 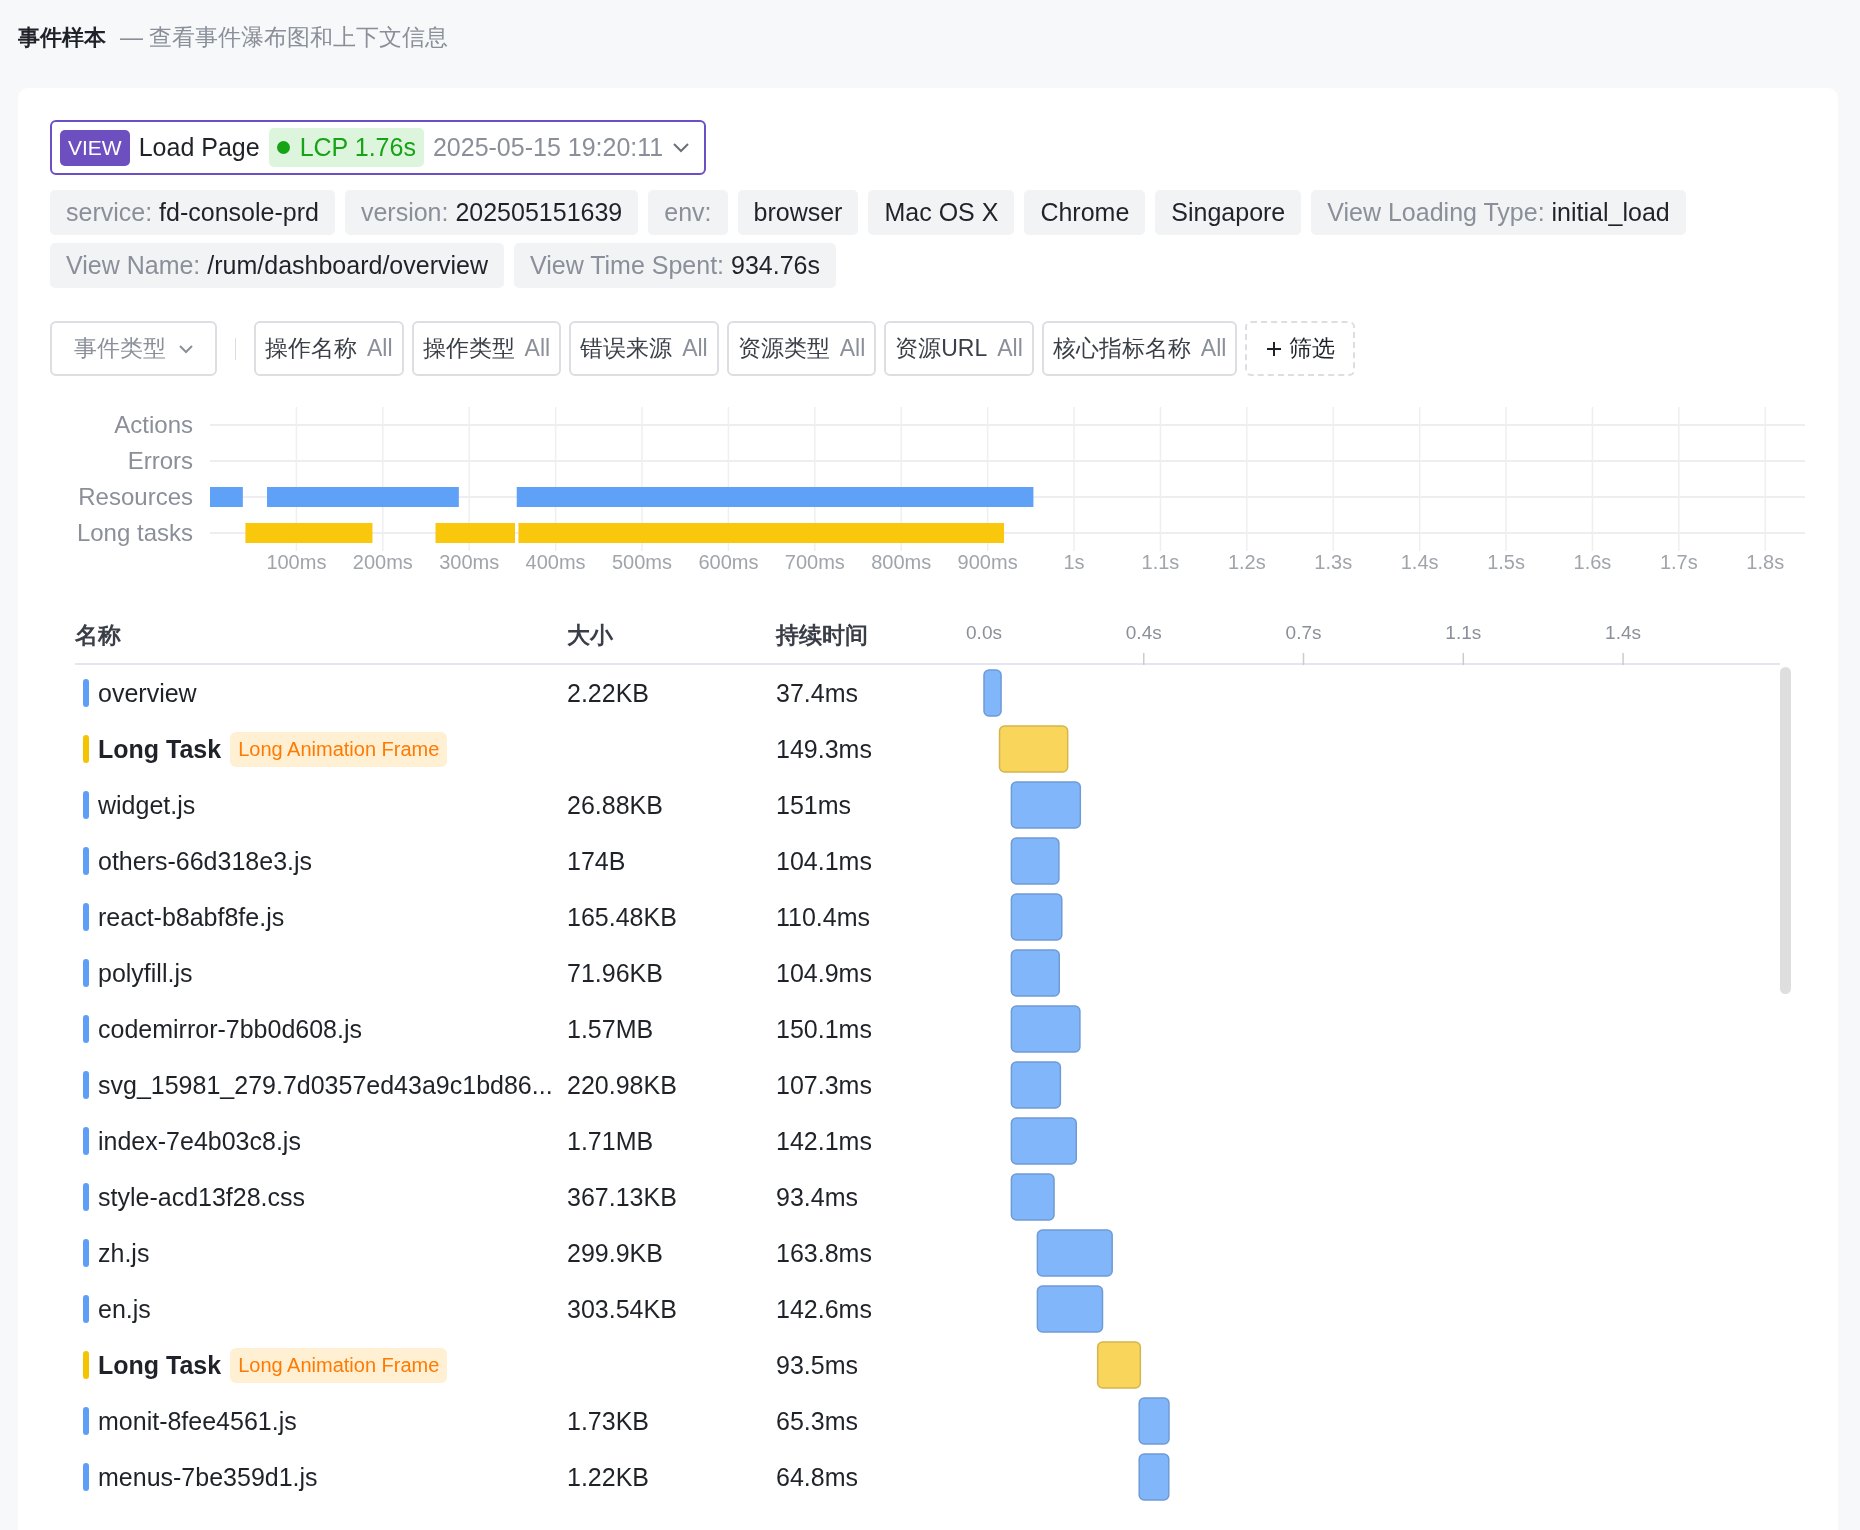 I want to click on facet-filter: 错误来源 All, so click(x=644, y=348).